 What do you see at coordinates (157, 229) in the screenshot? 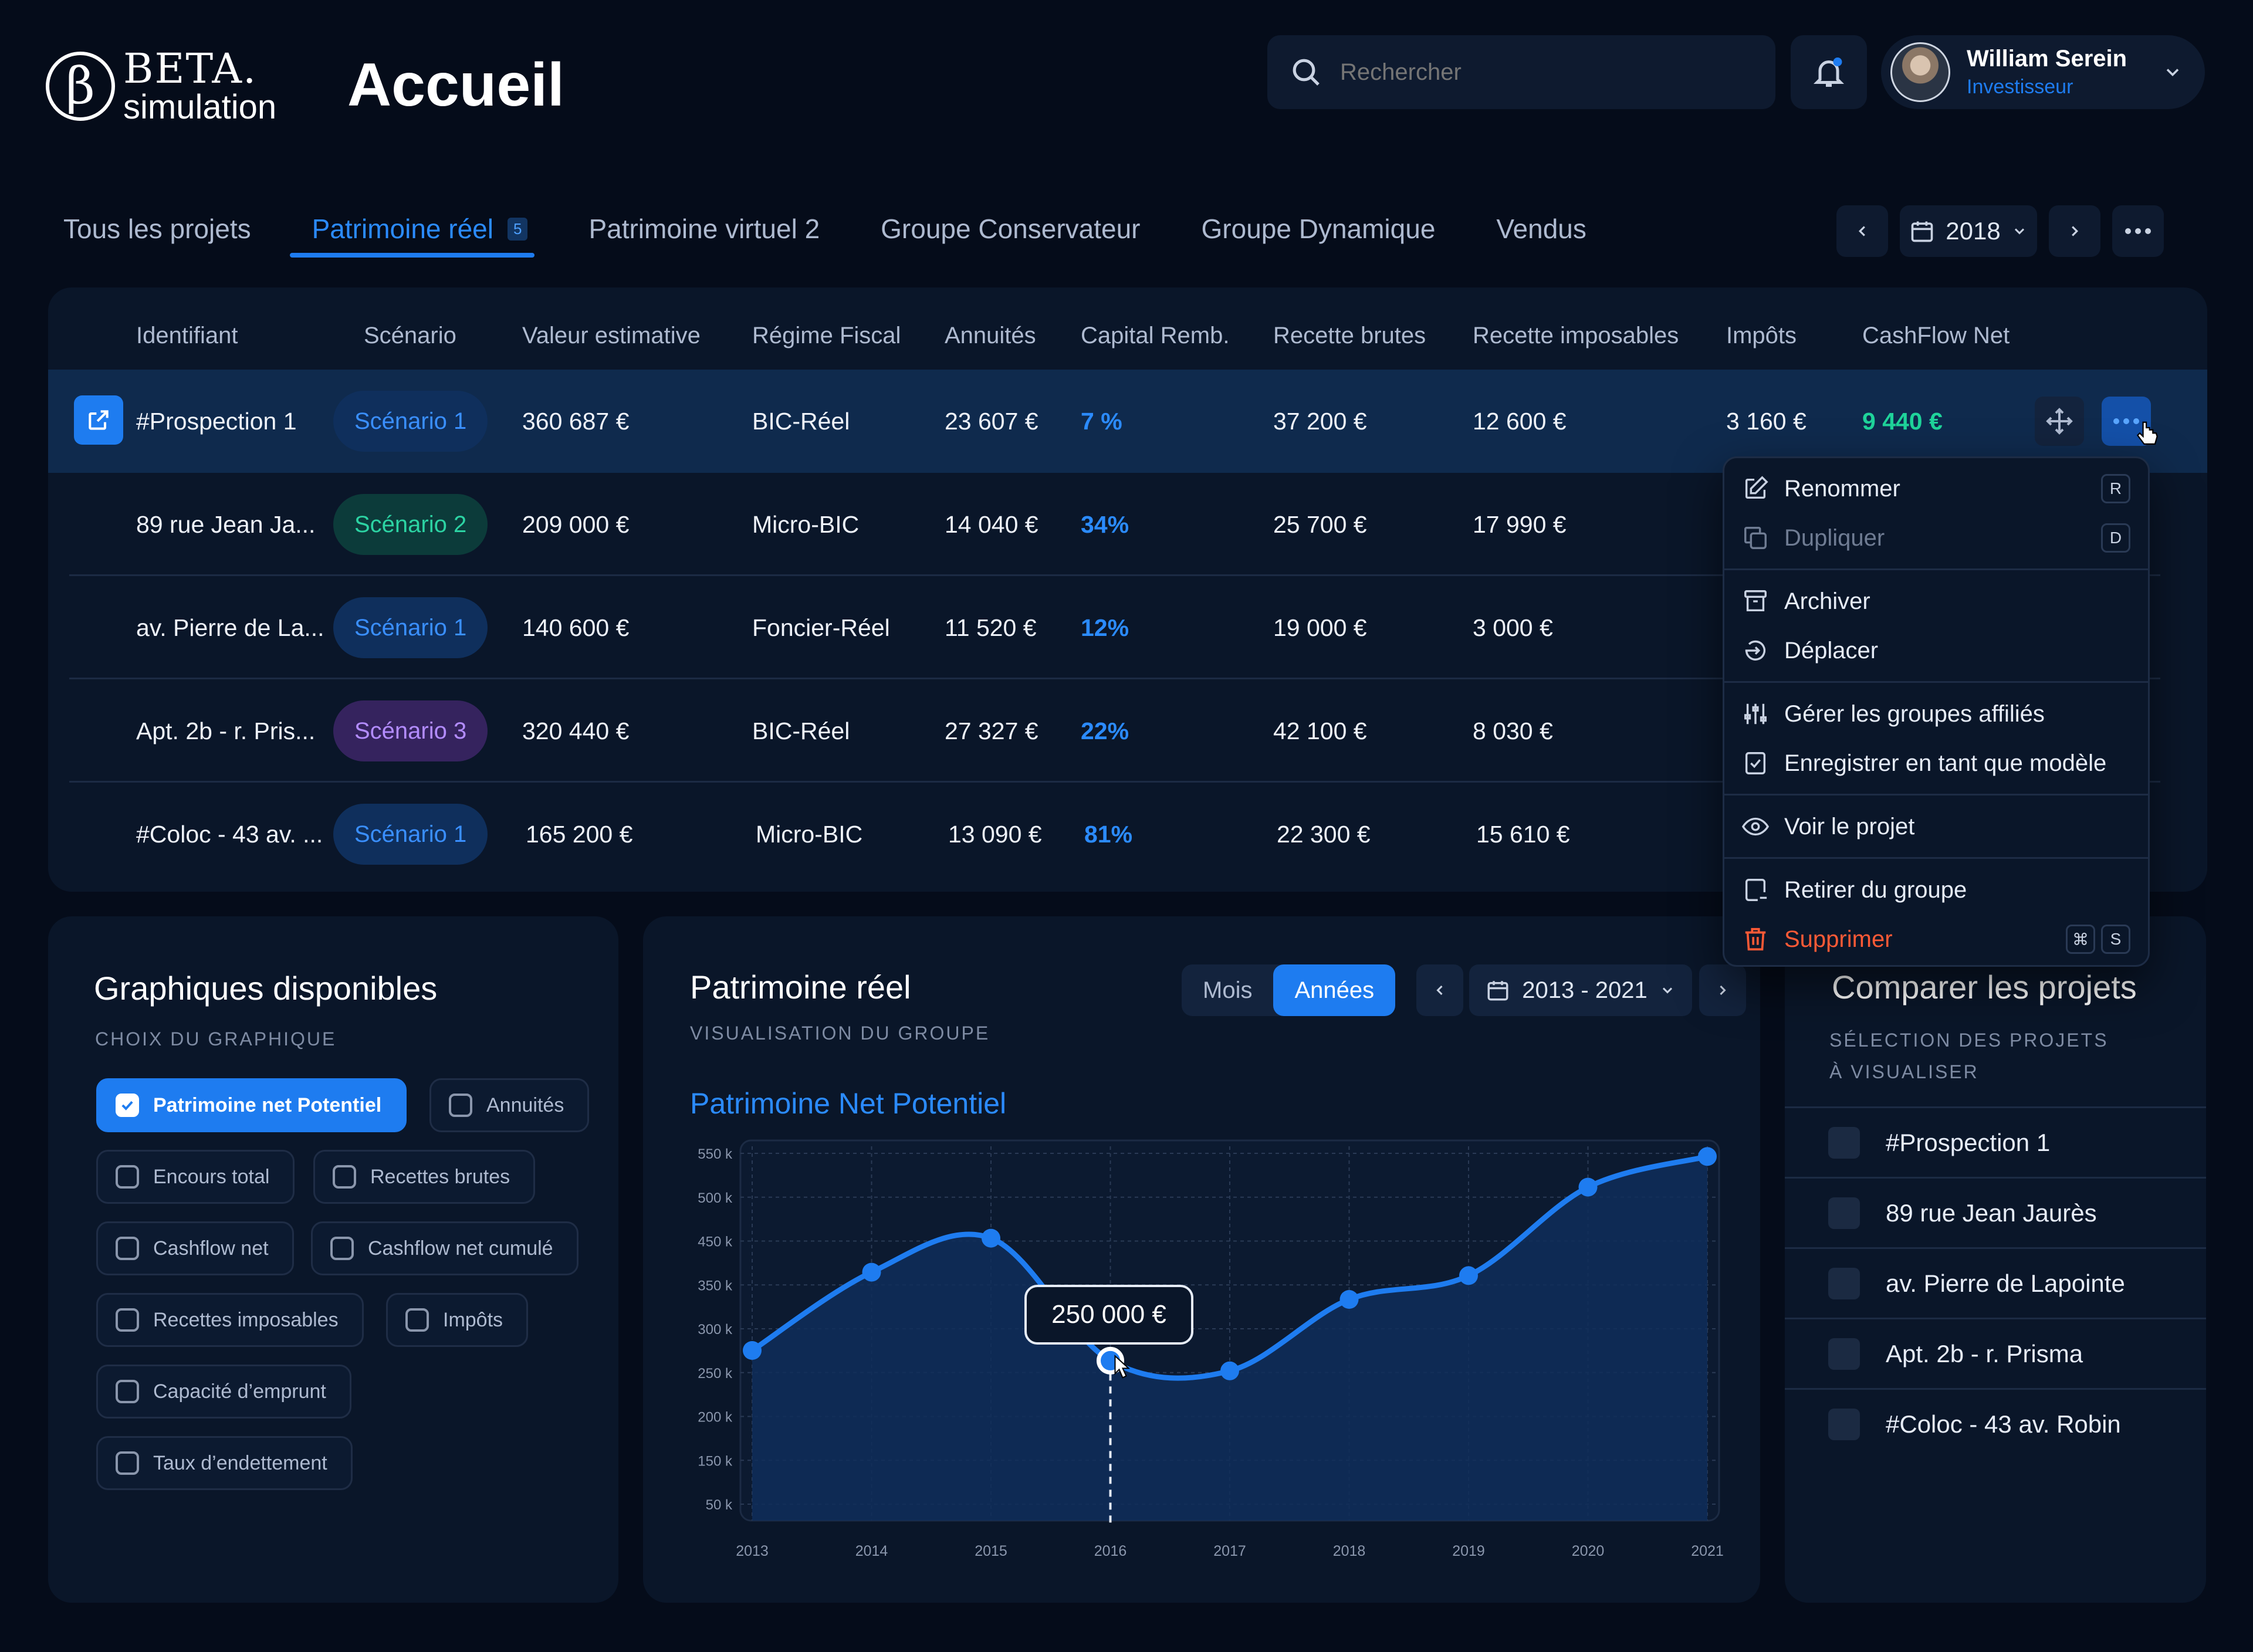
I see `tab-tous-les-projets: Tous les projets` at bounding box center [157, 229].